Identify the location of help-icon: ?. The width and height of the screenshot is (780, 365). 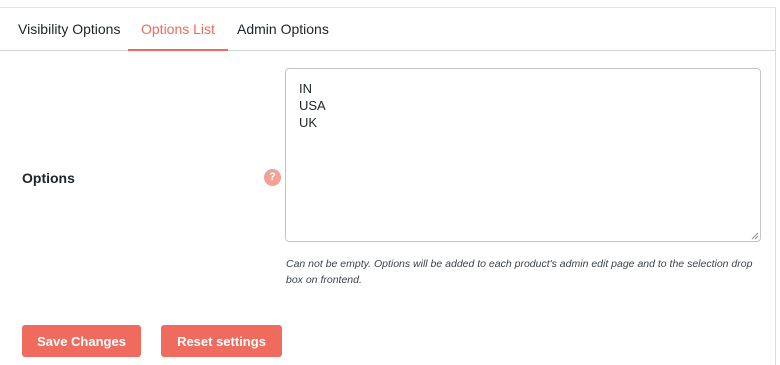
(272, 177).